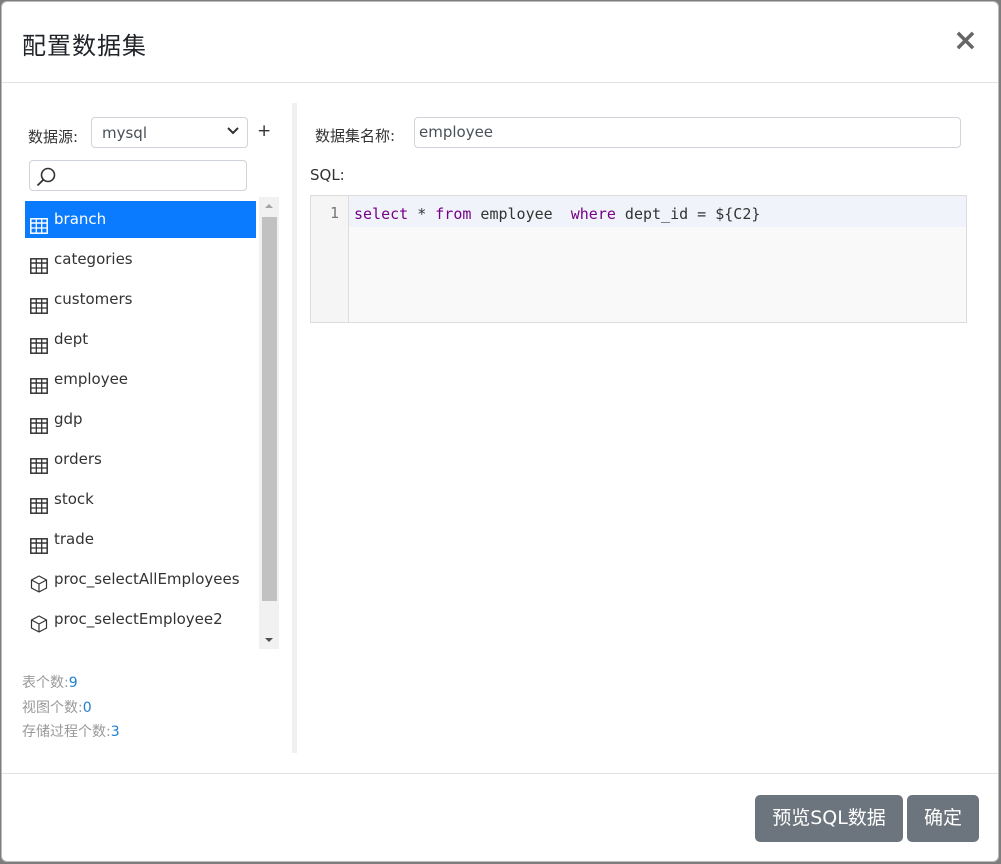  What do you see at coordinates (330, 259) in the screenshot?
I see `line-number-gutter: 1` at bounding box center [330, 259].